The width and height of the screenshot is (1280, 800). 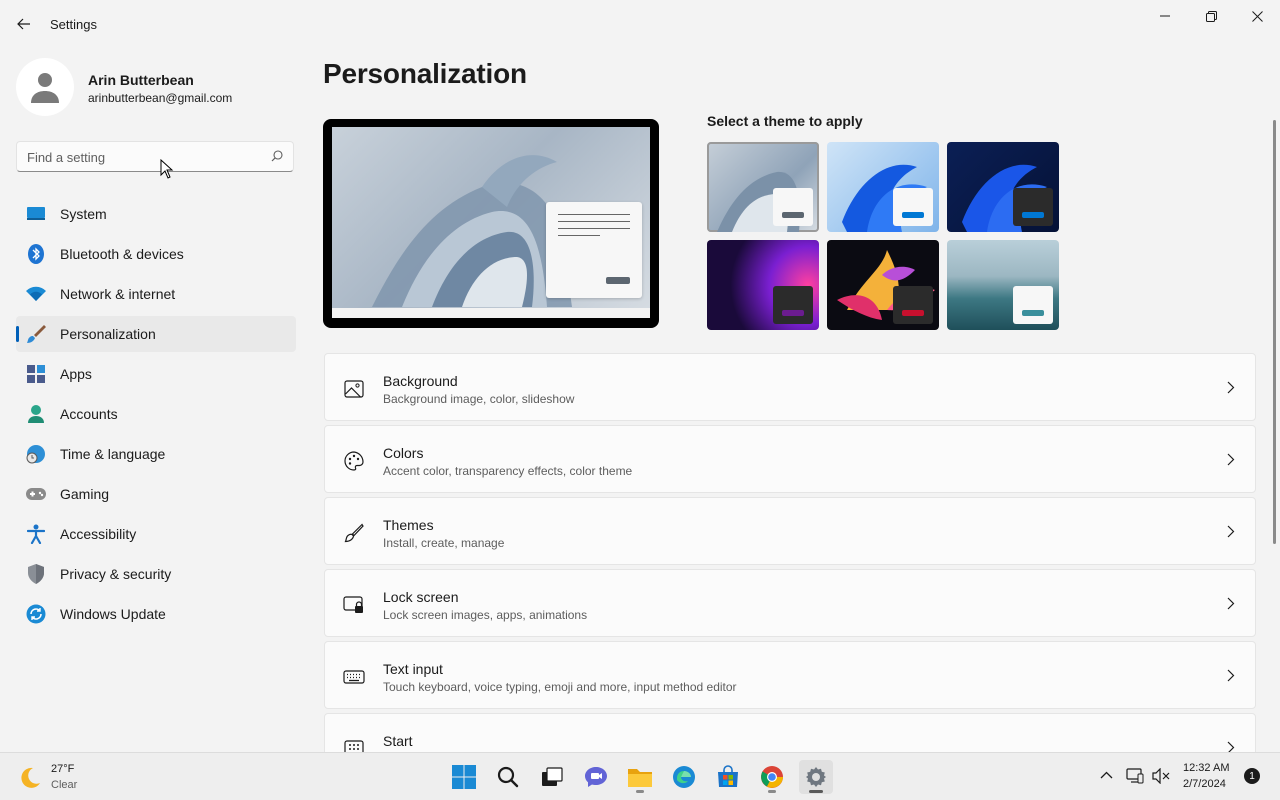 I want to click on page-title: Personalization, so click(x=425, y=73).